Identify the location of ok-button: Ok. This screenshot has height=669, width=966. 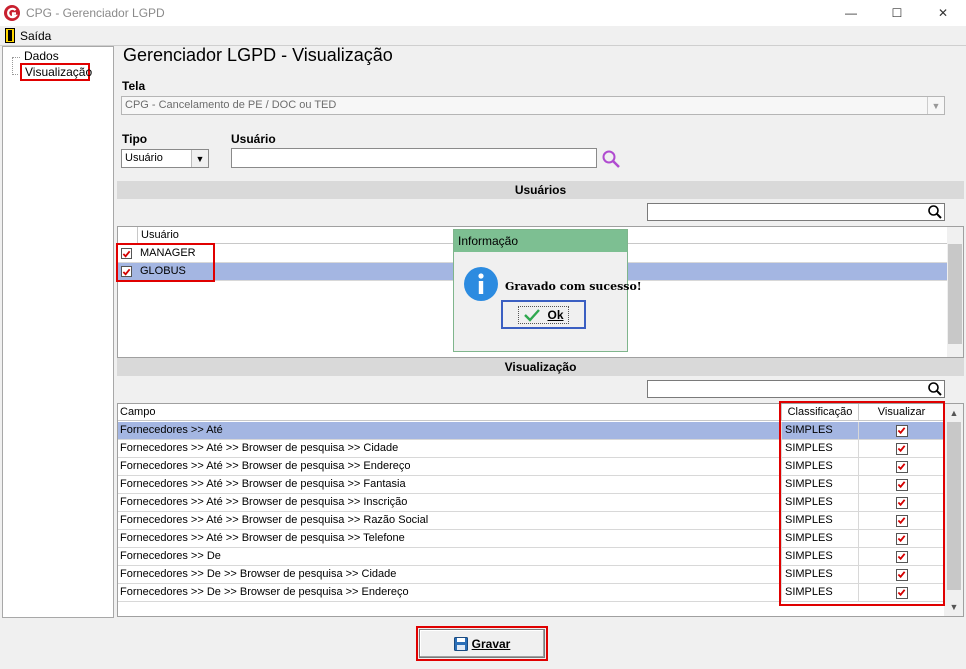
(543, 314).